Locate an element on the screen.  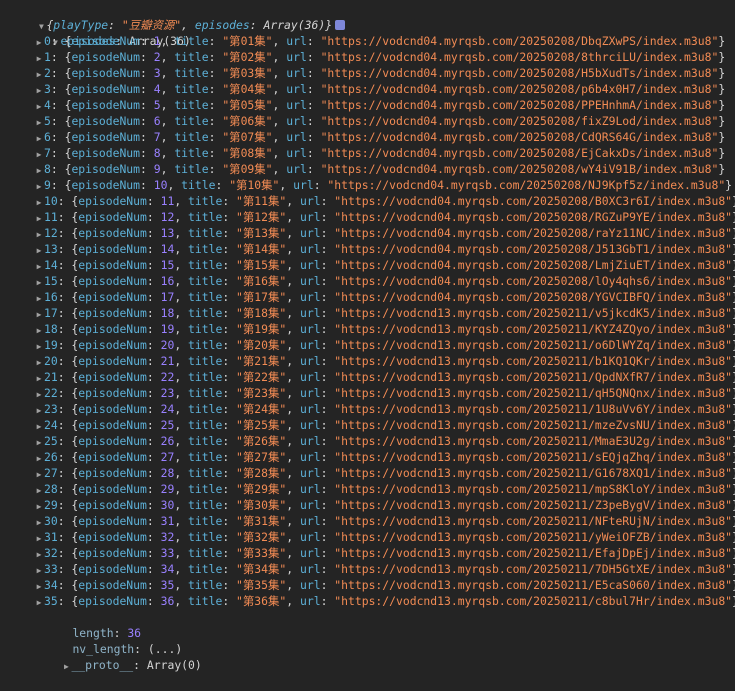
episodes-array-row: ▼ episodes: Array(36) is located at coordinates (367, 32).